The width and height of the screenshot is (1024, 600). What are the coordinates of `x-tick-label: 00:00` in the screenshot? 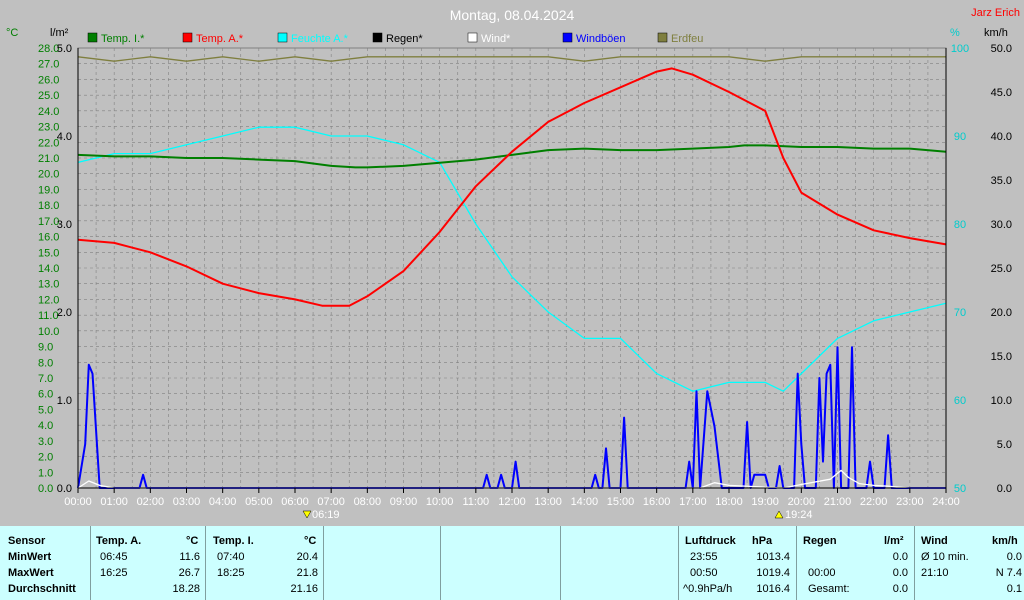 It's located at (78, 502).